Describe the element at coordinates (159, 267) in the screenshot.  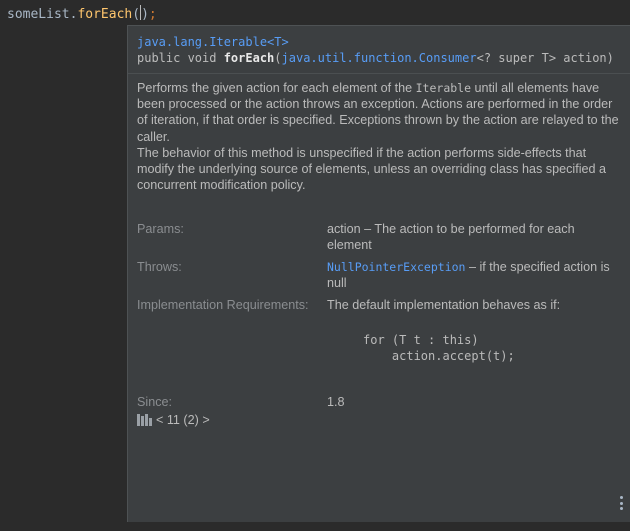
I see `throws-label: Throws:` at that location.